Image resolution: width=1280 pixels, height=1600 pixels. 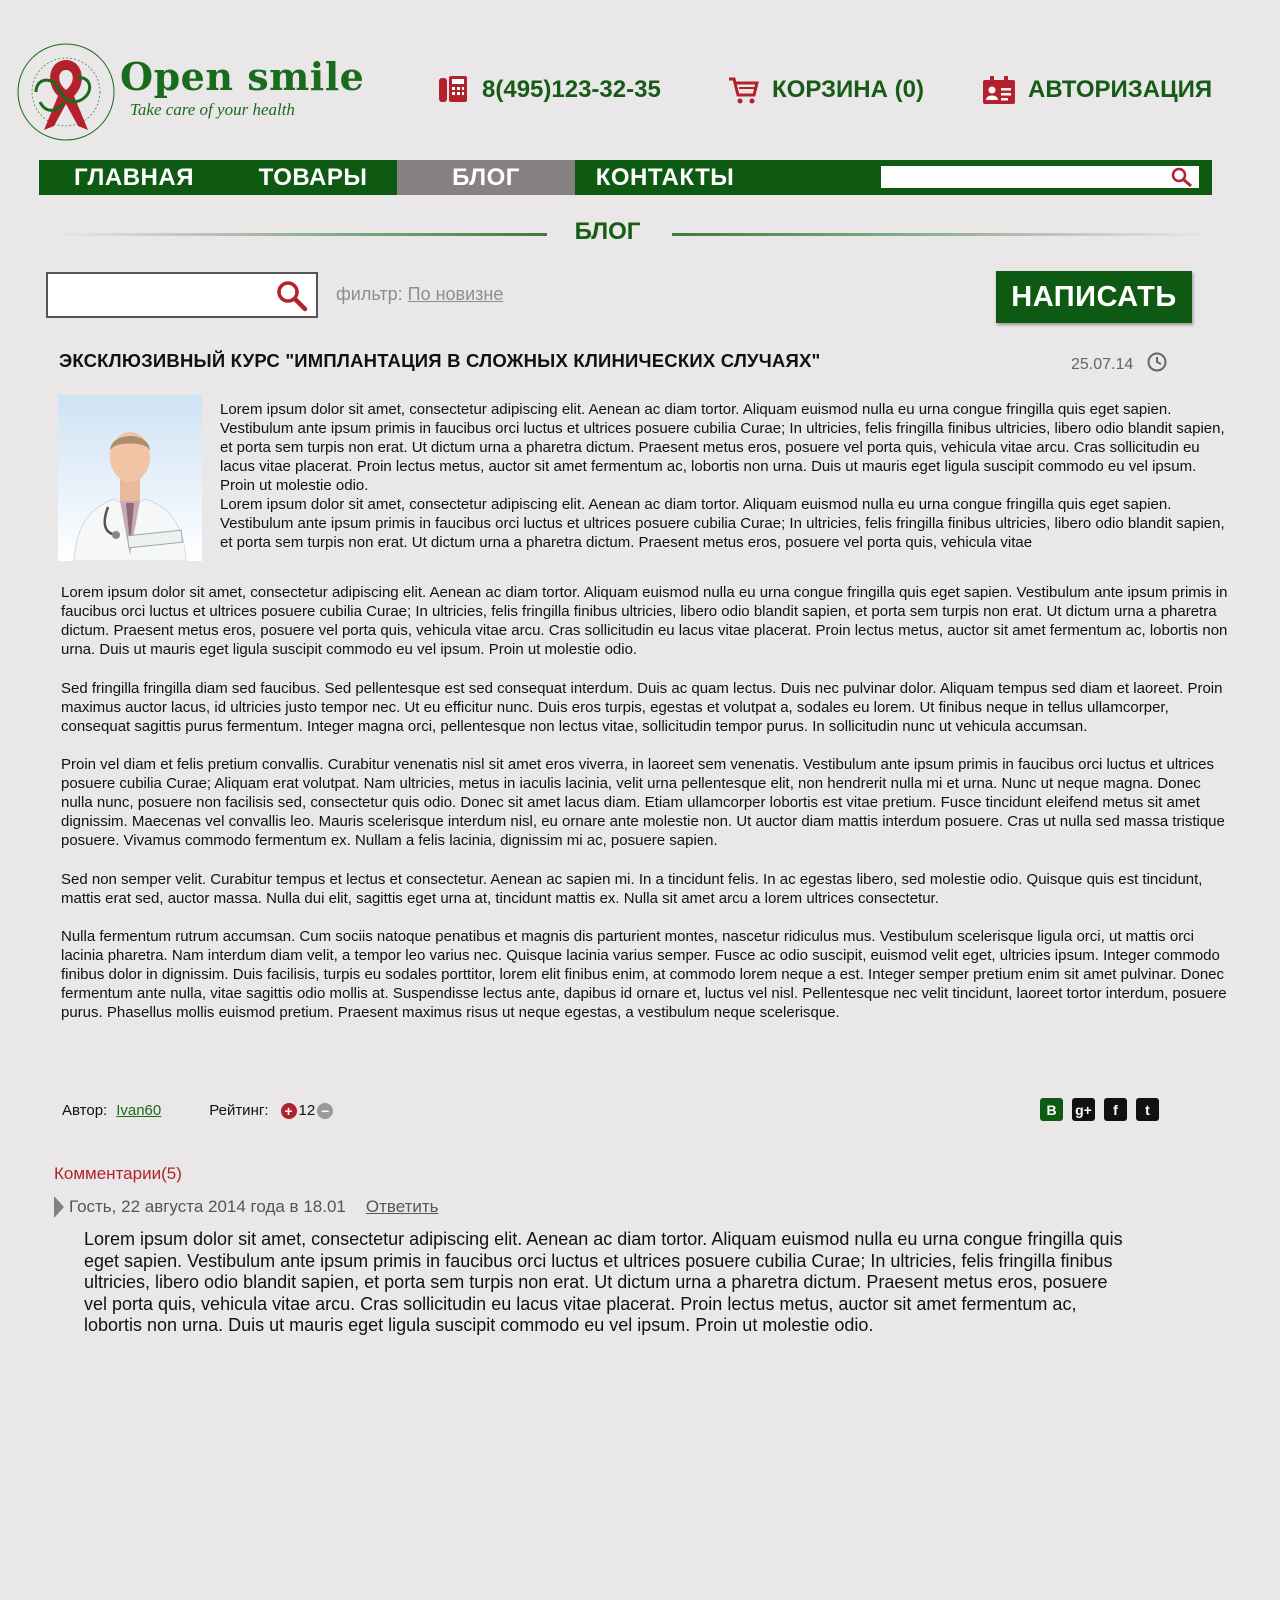 What do you see at coordinates (1026, 177) in the screenshot?
I see `nav-search-input` at bounding box center [1026, 177].